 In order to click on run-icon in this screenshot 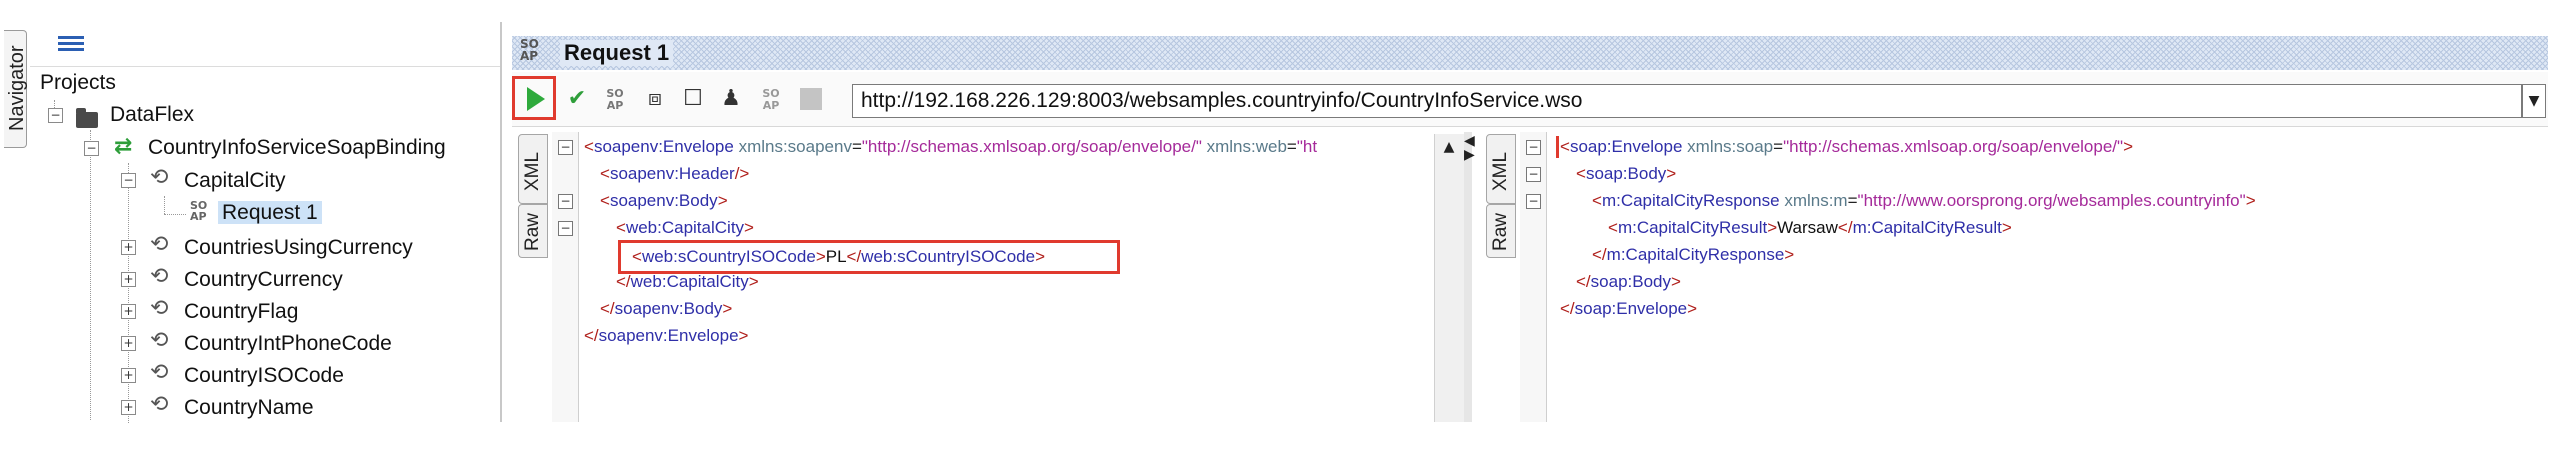, I will do `click(536, 99)`.